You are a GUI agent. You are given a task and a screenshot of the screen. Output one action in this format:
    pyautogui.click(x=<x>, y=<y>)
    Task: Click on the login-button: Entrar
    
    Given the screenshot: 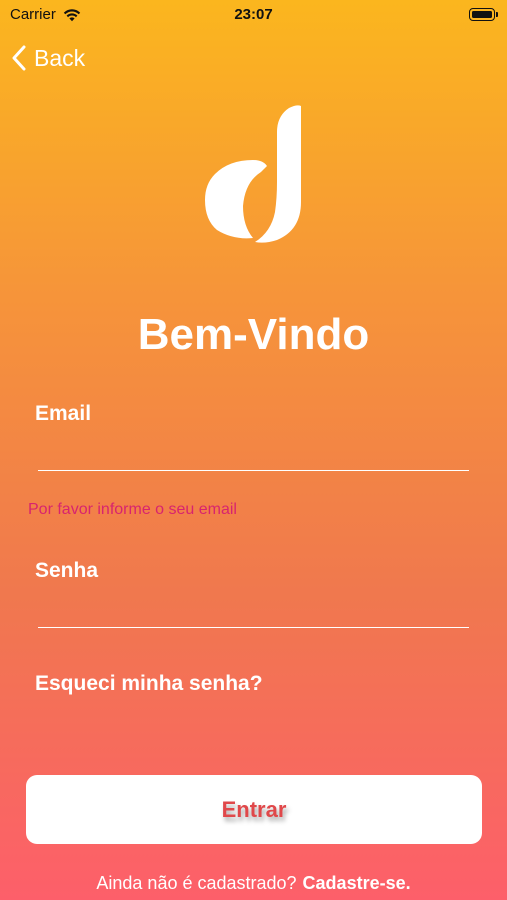 What is the action you would take?
    pyautogui.click(x=254, y=809)
    